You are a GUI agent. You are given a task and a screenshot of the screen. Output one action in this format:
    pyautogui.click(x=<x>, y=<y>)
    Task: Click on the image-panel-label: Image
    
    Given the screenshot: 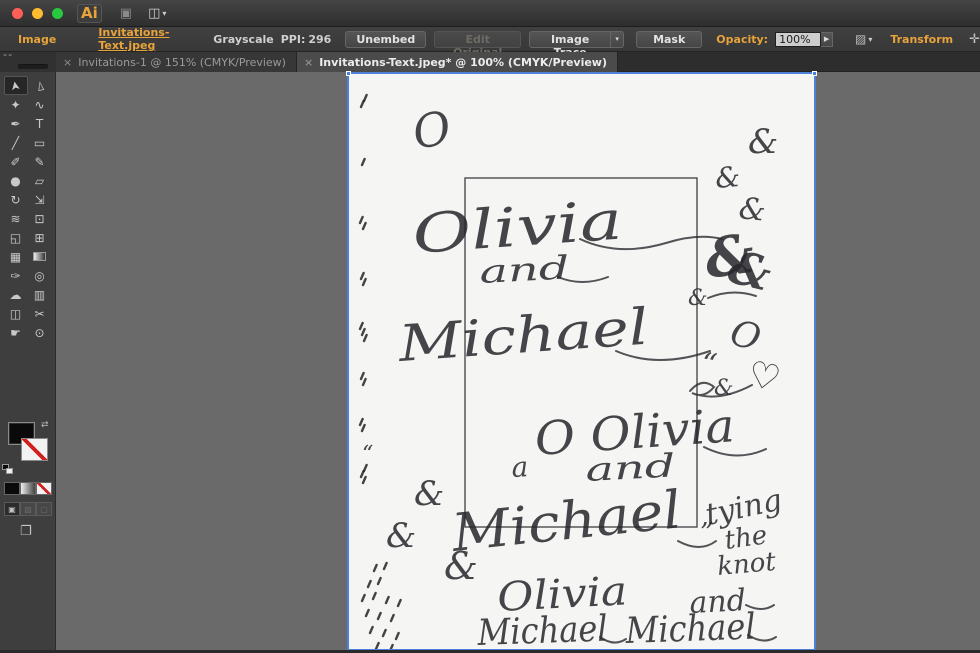 What is the action you would take?
    pyautogui.click(x=37, y=39)
    